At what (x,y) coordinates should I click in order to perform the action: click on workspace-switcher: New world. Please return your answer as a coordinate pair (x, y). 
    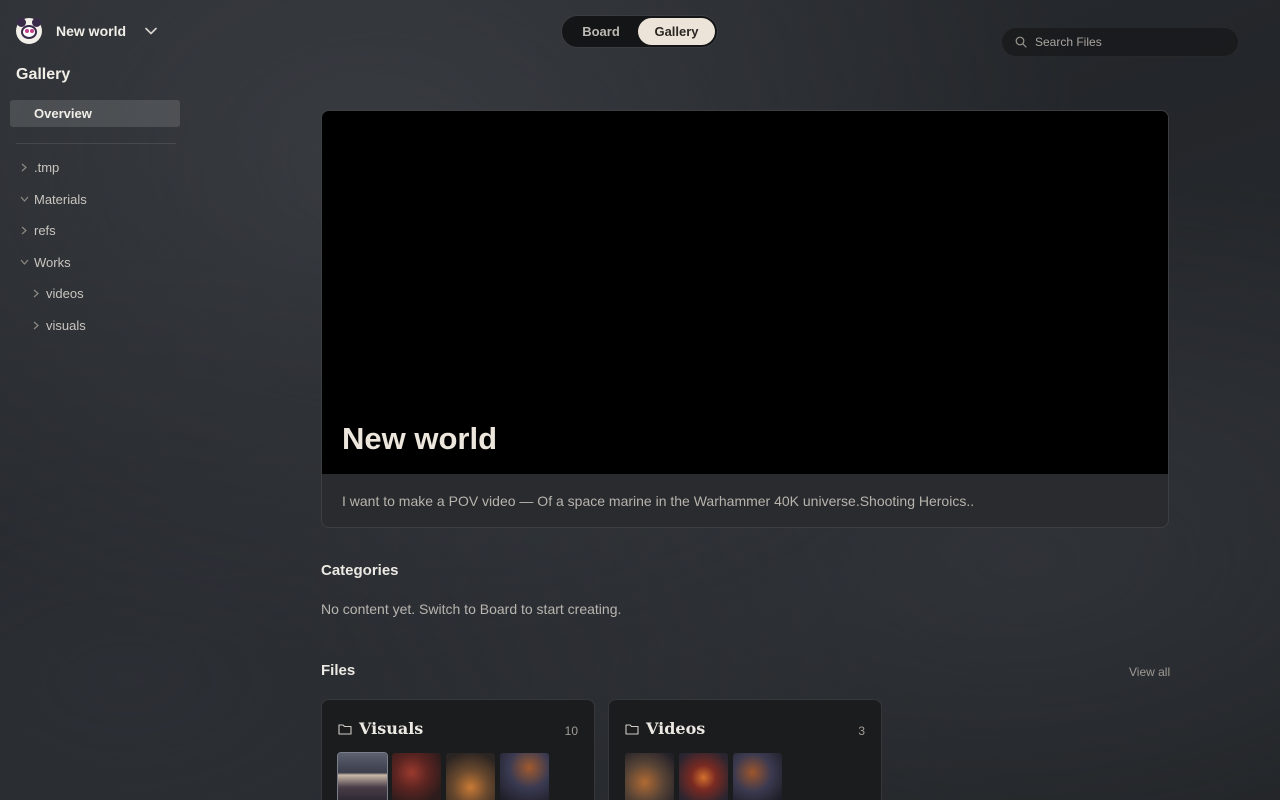
    Looking at the image, I should click on (87, 31).